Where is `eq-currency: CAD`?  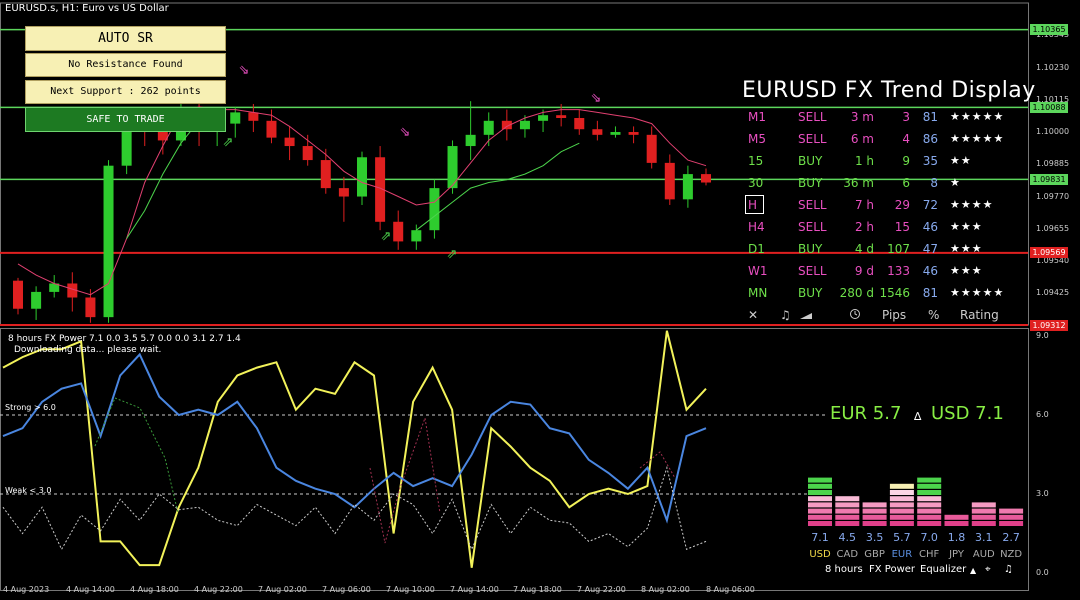
eq-currency: CAD is located at coordinates (847, 554).